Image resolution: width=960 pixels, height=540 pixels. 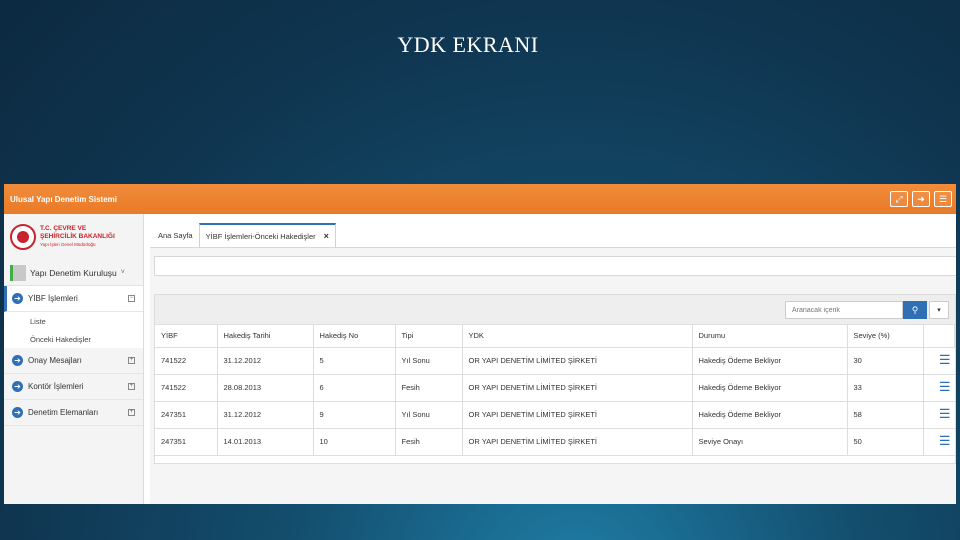 What do you see at coordinates (429, 336) in the screenshot?
I see `column-header: Tipi` at bounding box center [429, 336].